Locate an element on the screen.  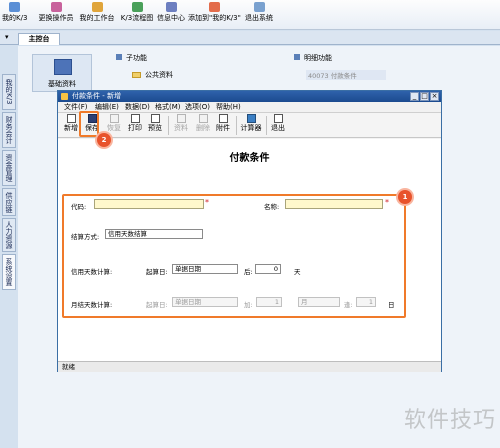
exit-label: 退出 is located at coordinates (278, 128).